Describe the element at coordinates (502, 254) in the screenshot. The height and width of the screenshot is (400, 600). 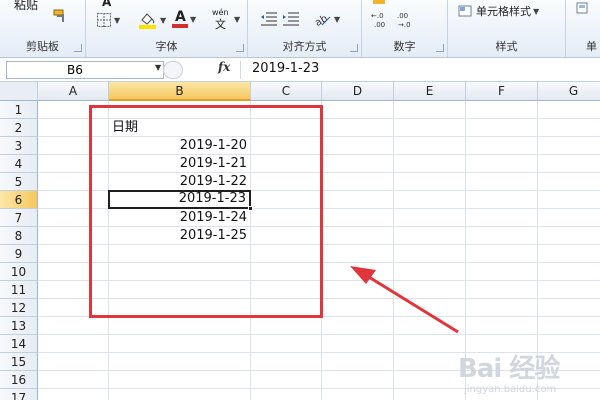
I see `cell-f9` at that location.